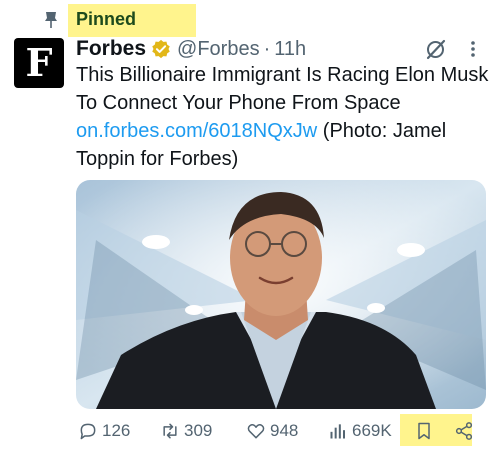 The width and height of the screenshot is (500, 449). I want to click on like-button: 948, so click(272, 431).